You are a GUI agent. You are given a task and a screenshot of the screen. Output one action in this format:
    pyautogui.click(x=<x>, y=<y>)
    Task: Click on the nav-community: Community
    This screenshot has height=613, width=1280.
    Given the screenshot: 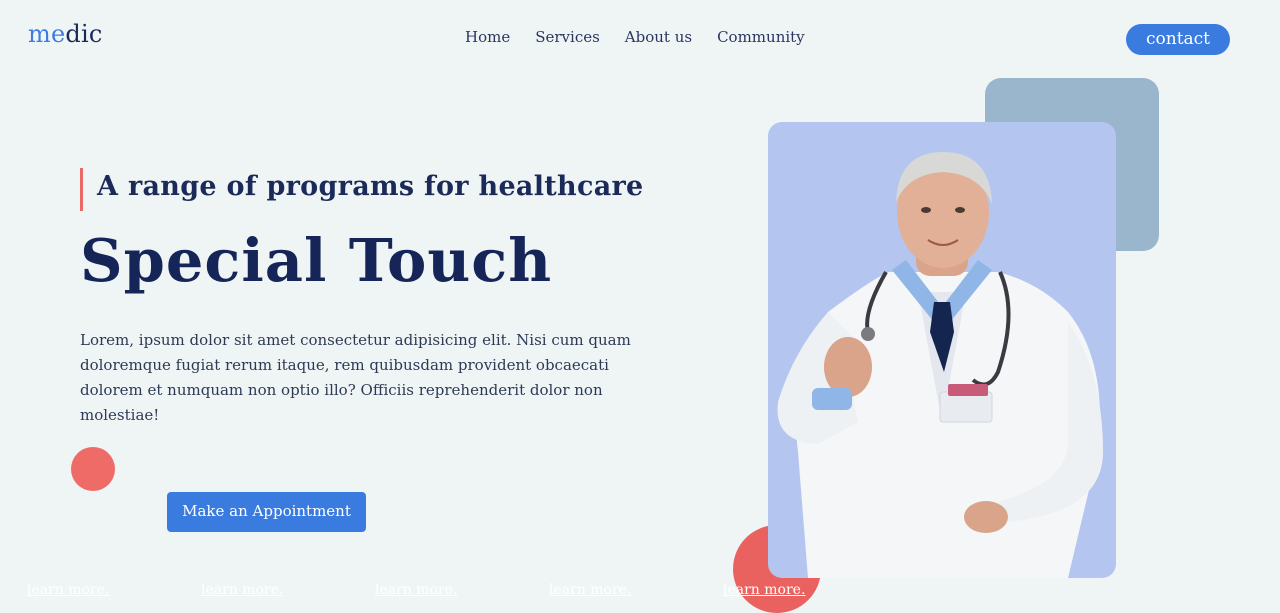 What is the action you would take?
    pyautogui.click(x=761, y=37)
    